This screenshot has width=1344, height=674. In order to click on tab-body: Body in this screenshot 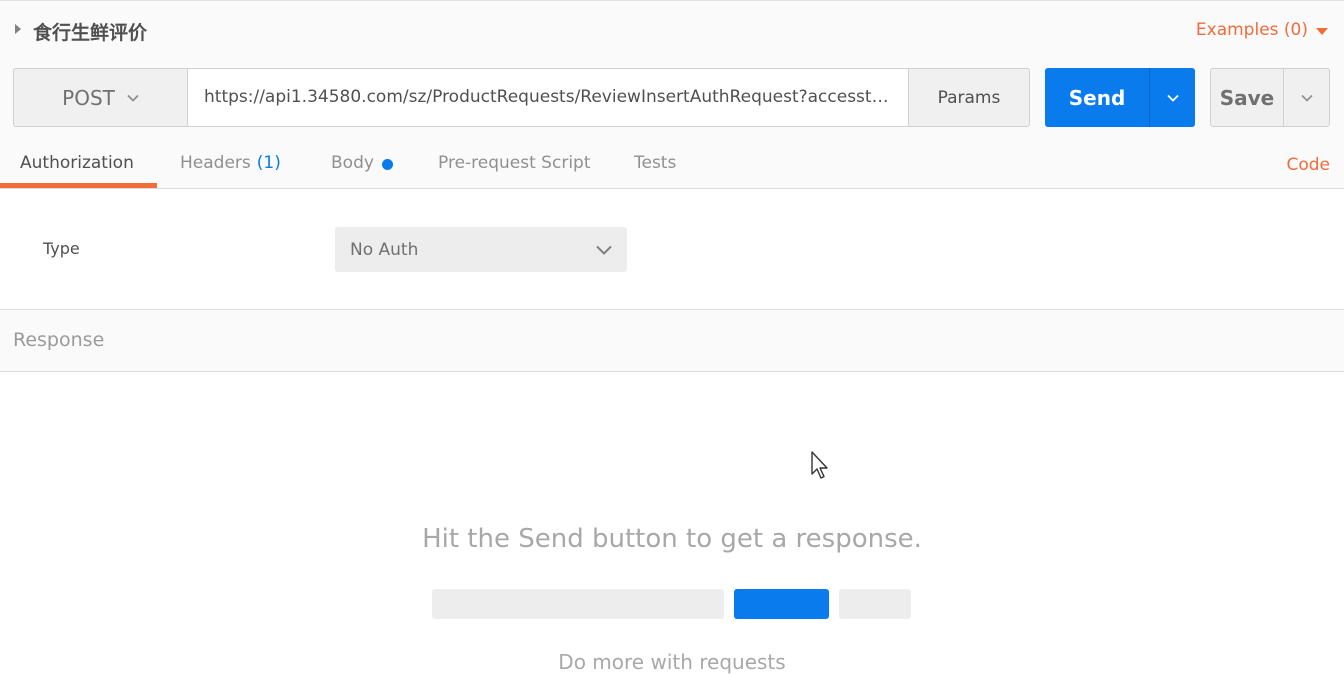, I will do `click(362, 165)`.